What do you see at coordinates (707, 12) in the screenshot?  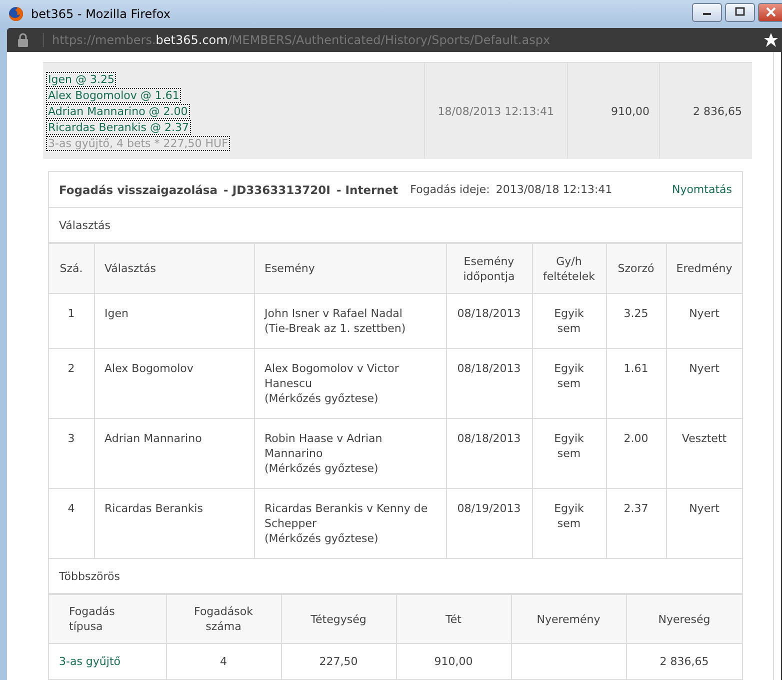 I see `minimize-button` at bounding box center [707, 12].